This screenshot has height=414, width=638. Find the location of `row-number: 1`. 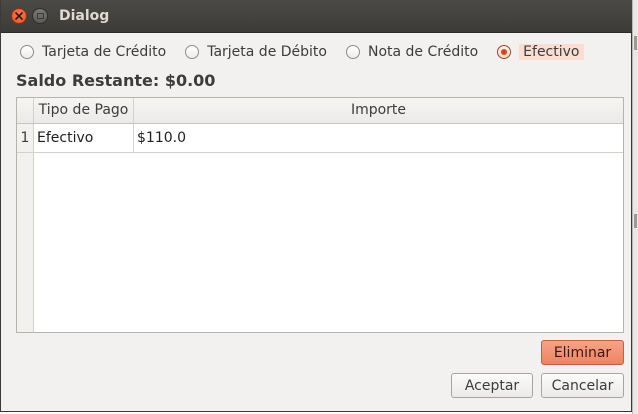

row-number: 1 is located at coordinates (25, 138).